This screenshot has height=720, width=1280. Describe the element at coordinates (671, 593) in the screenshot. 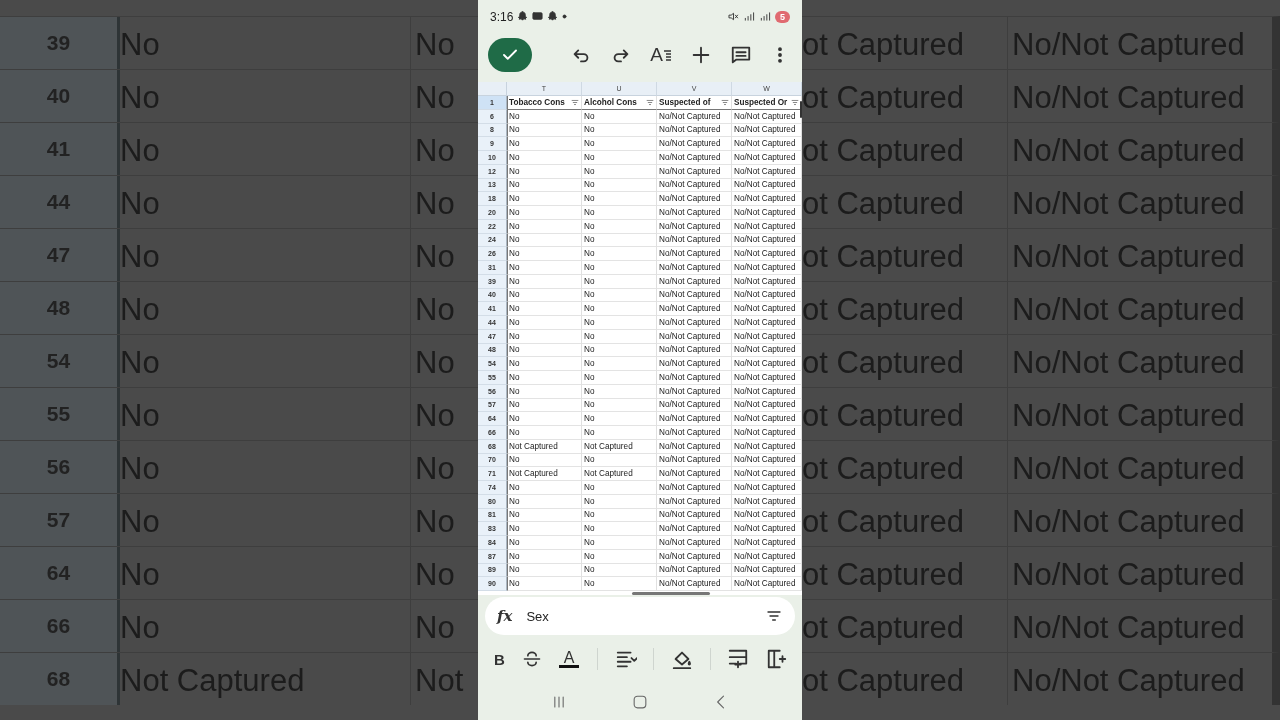

I see `scroll-thumb` at that location.